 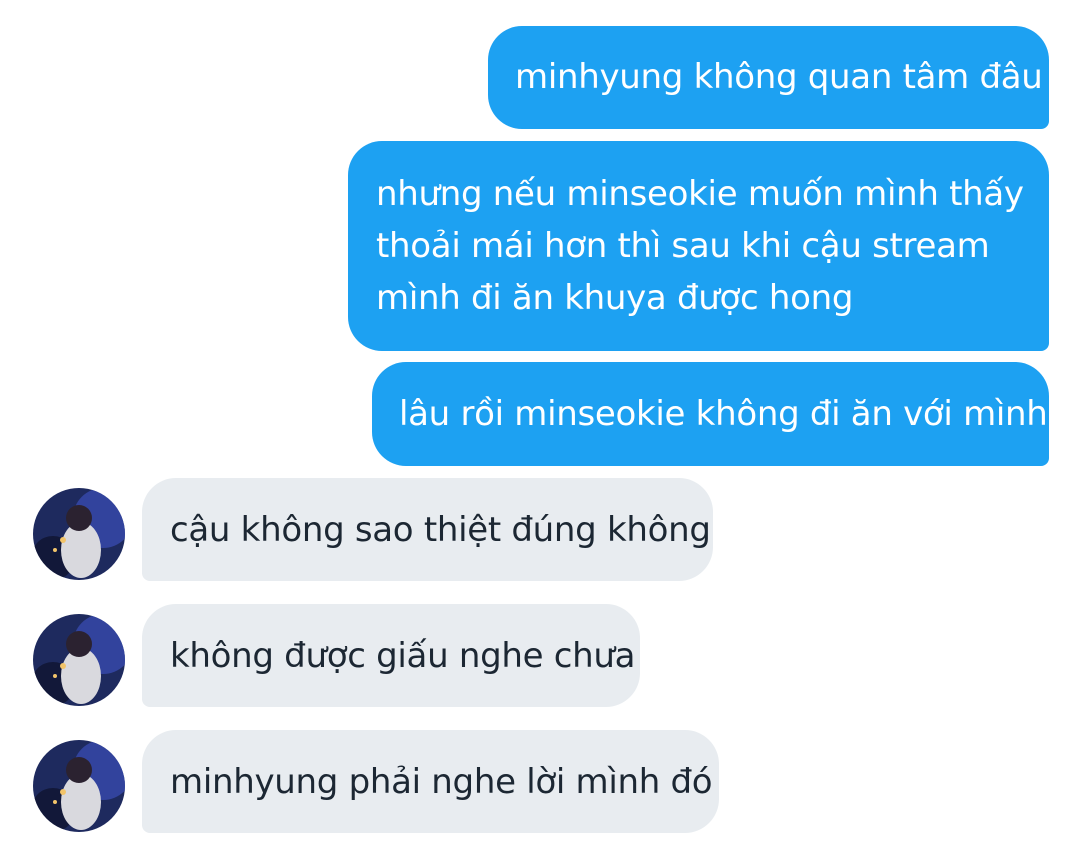 I want to click on message-text: minhyung không quan tâm đâu, so click(x=779, y=77).